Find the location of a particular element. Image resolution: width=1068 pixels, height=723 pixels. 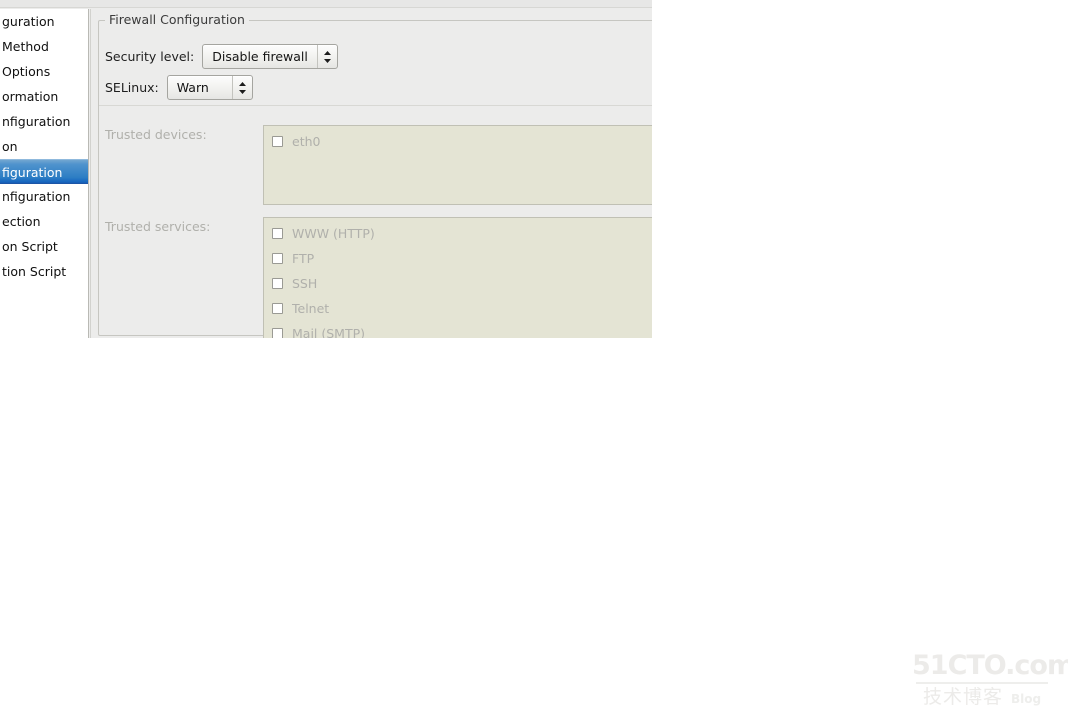

watermark-site-name: 51CTO.com is located at coordinates (990, 665).